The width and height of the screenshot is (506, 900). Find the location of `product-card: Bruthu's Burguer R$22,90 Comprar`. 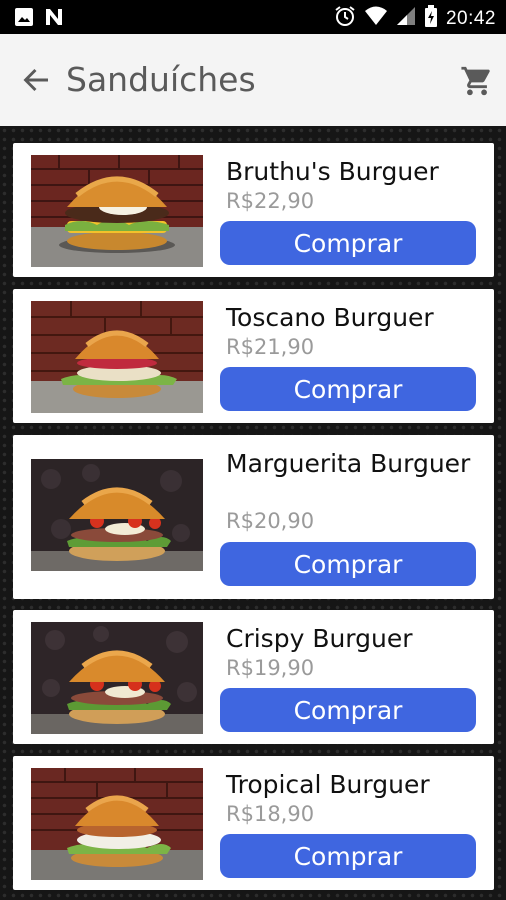

product-card: Bruthu's Burguer R$22,90 Comprar is located at coordinates (253, 210).